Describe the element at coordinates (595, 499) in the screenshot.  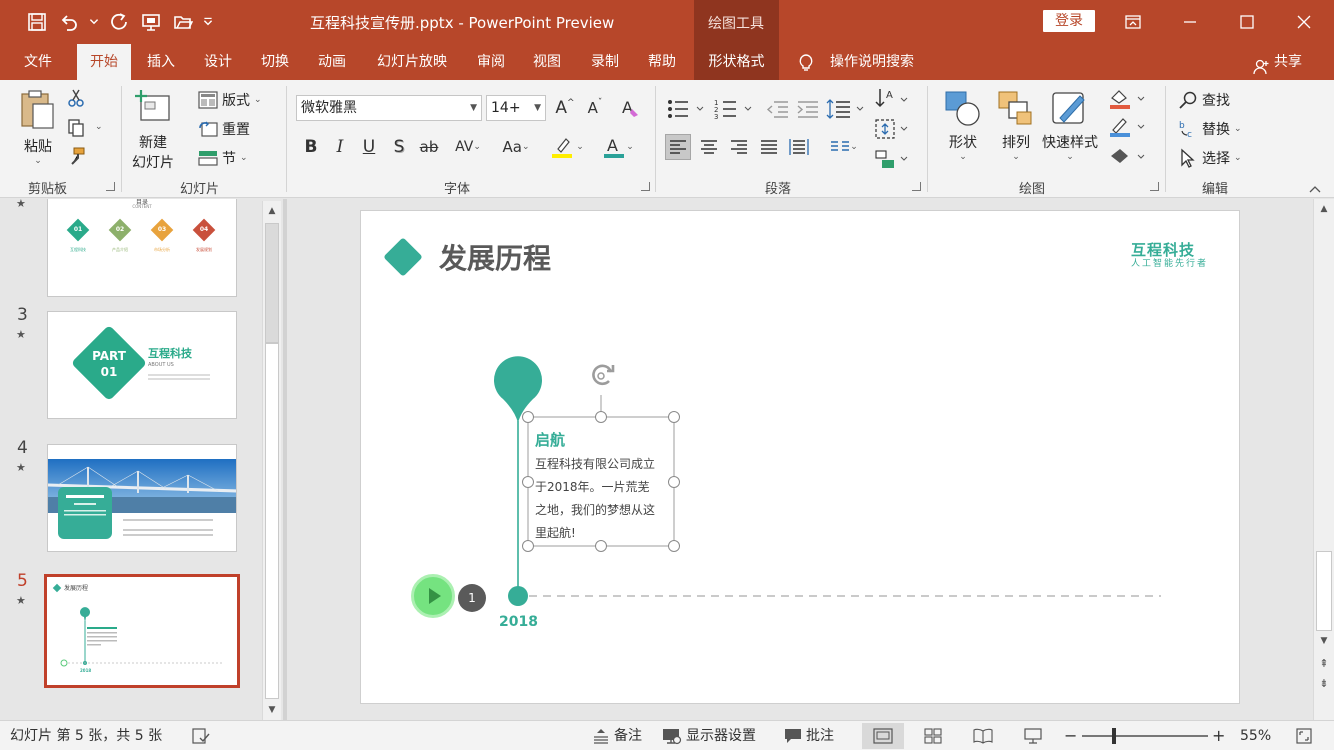
I see `milestone-description: 互程科技有限公司成立 于2018年。一片荒芜 之地，我们的梦想从这 里起航!` at that location.